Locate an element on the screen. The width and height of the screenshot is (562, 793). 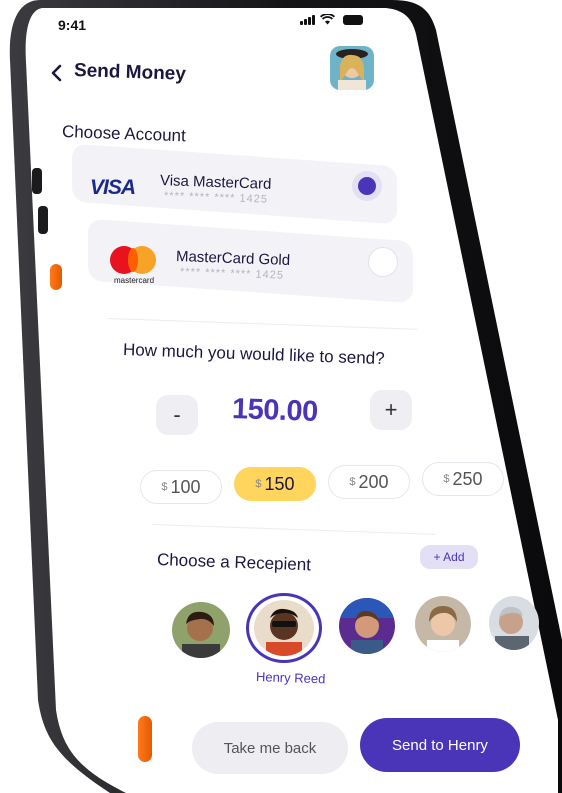
visa-logo: VISA is located at coordinates (113, 187).